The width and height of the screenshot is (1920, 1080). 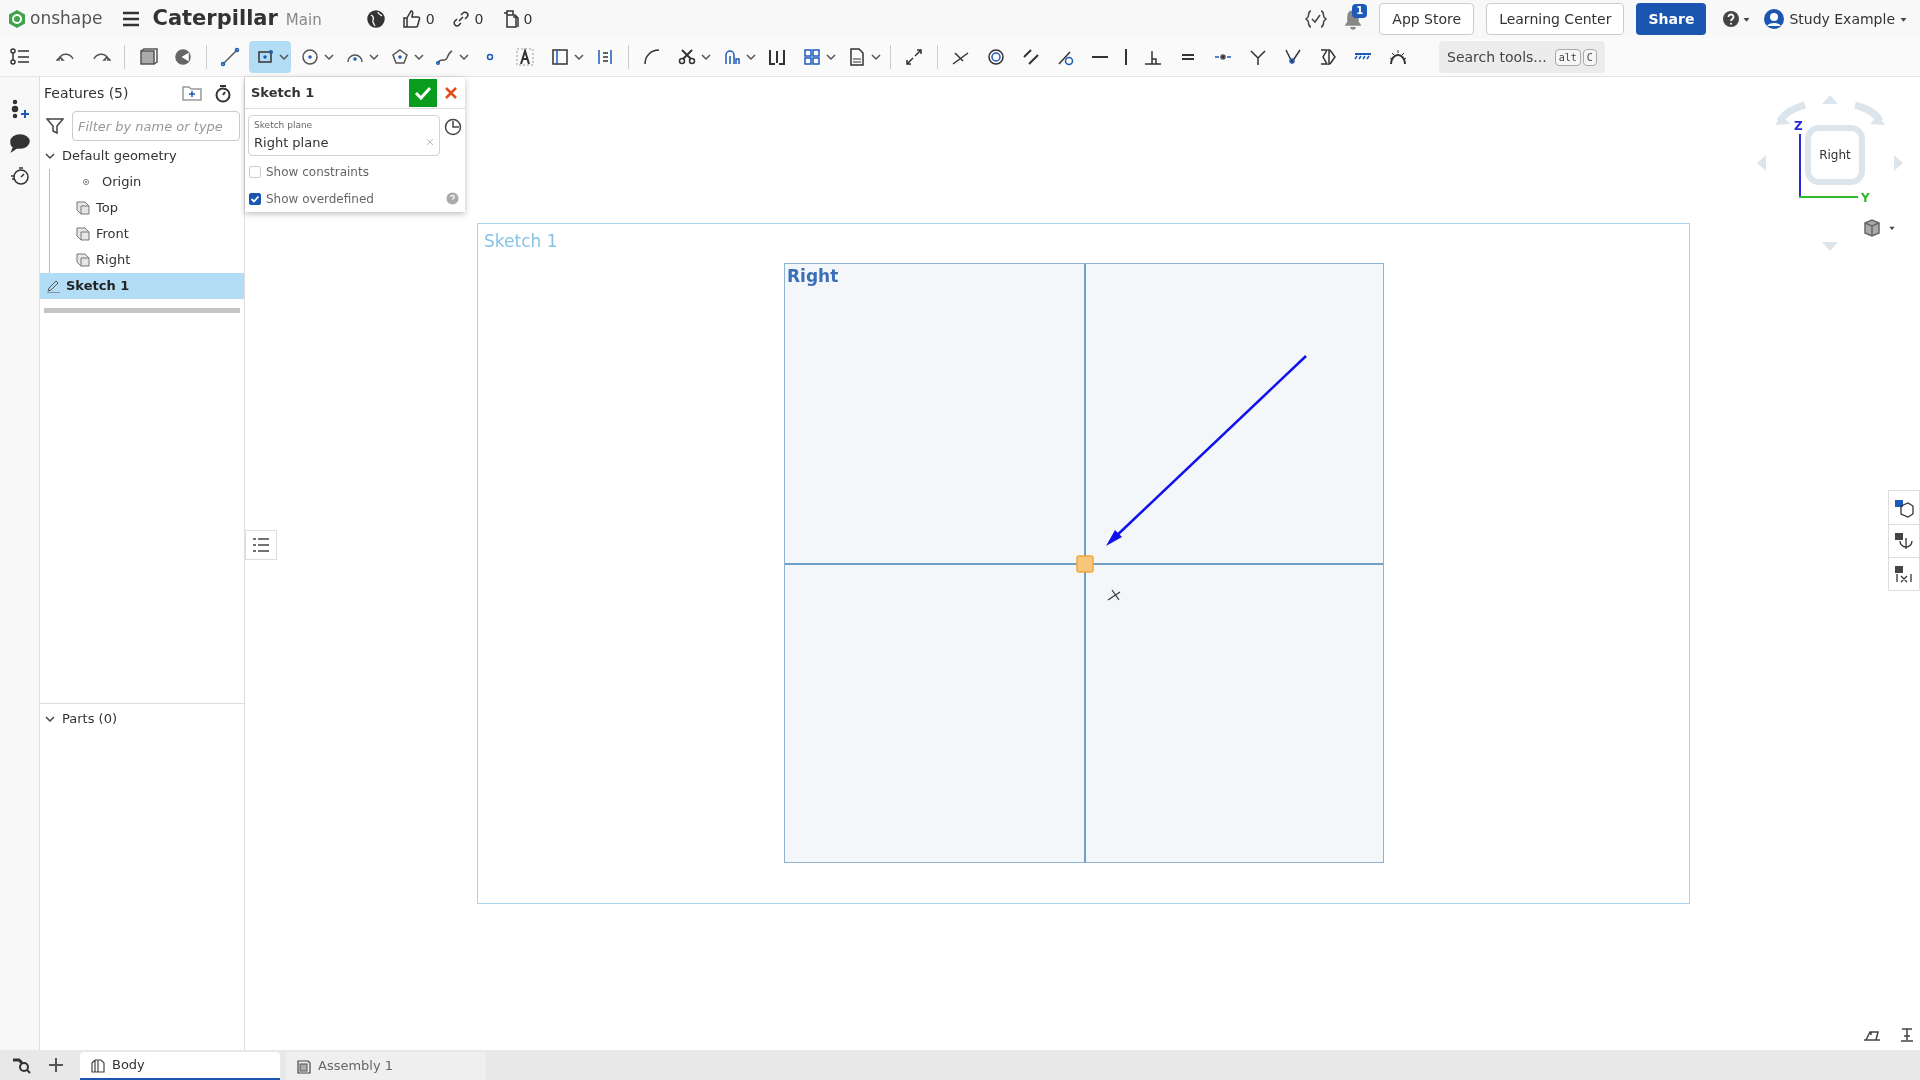 I want to click on mass-properties-icon, so click(x=1907, y=1035).